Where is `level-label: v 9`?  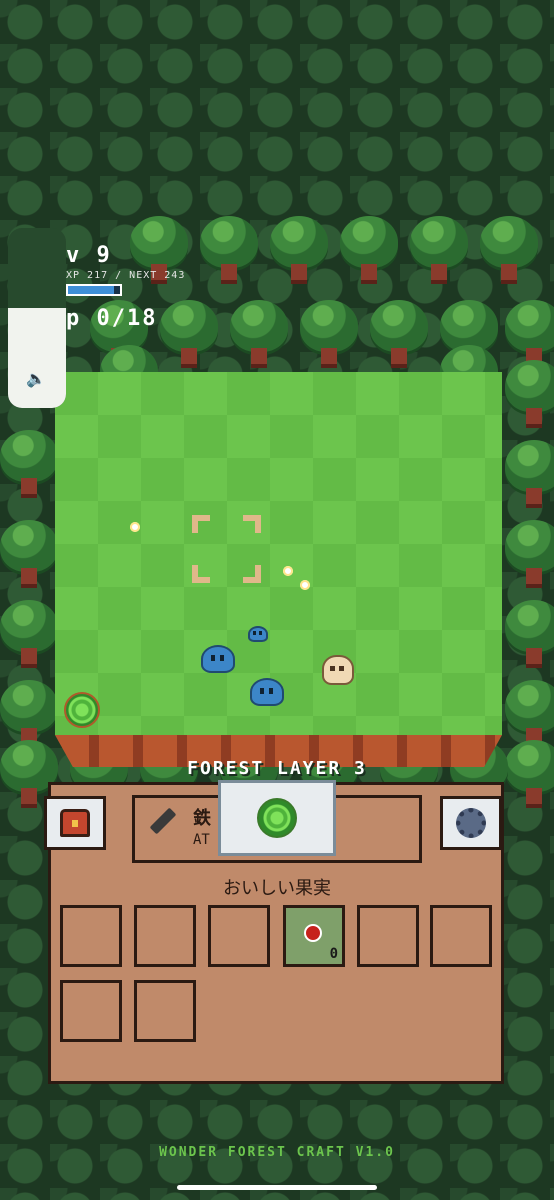 level-label: v 9 is located at coordinates (89, 255).